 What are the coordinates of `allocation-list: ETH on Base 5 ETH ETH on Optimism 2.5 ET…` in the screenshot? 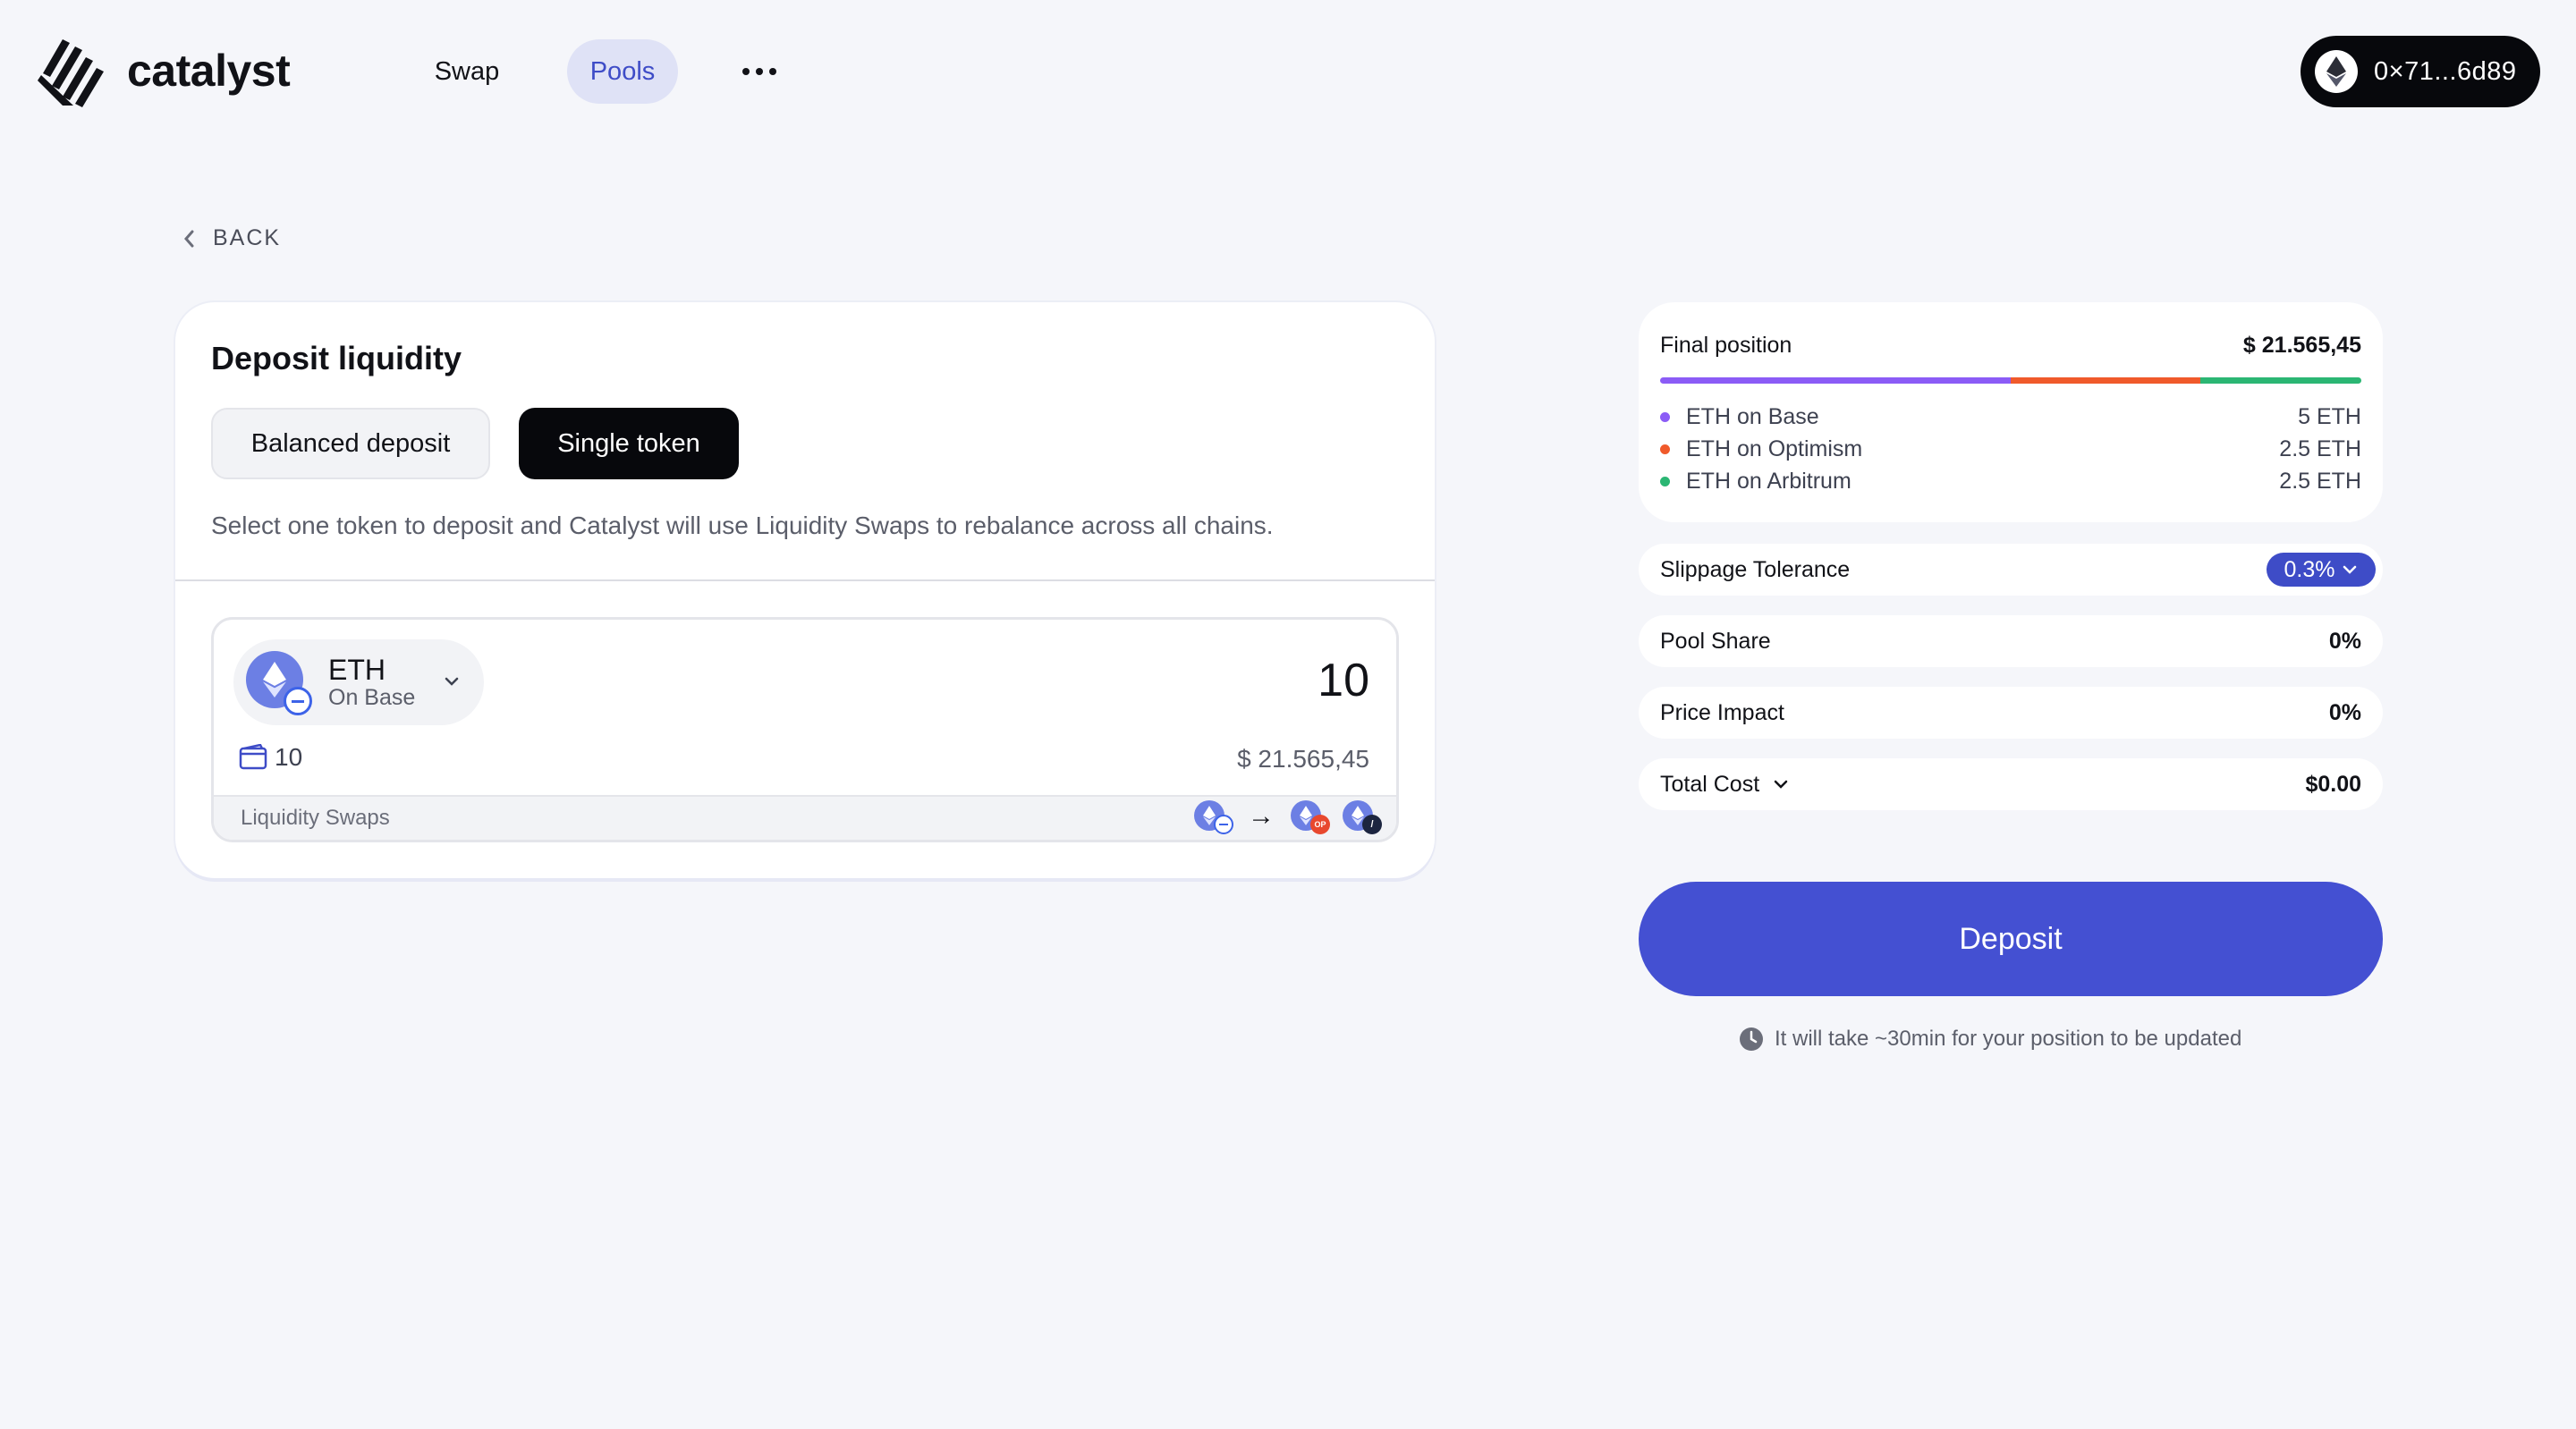 It's located at (2010, 449).